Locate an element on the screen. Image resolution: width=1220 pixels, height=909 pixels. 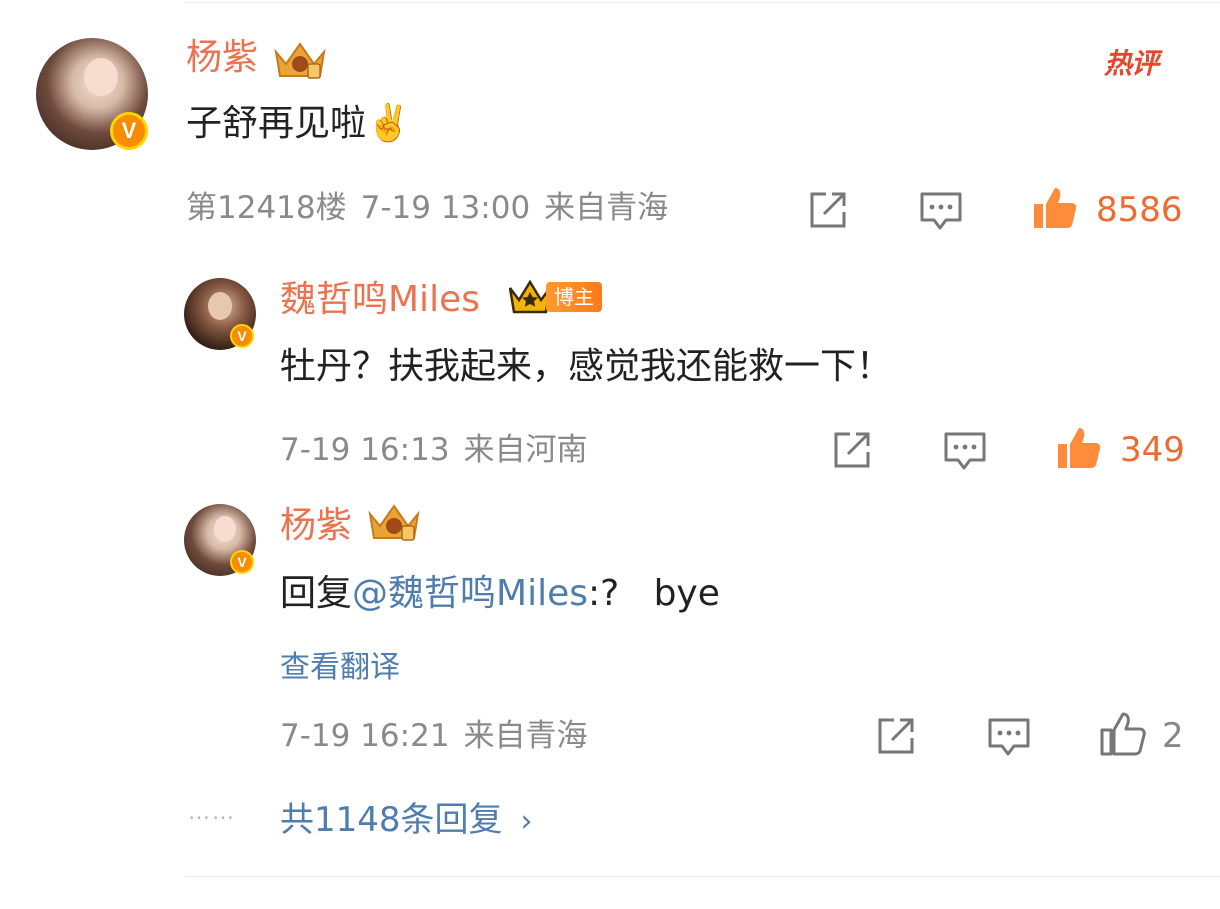
reply-time: 7-19 16:13 is located at coordinates (365, 450).